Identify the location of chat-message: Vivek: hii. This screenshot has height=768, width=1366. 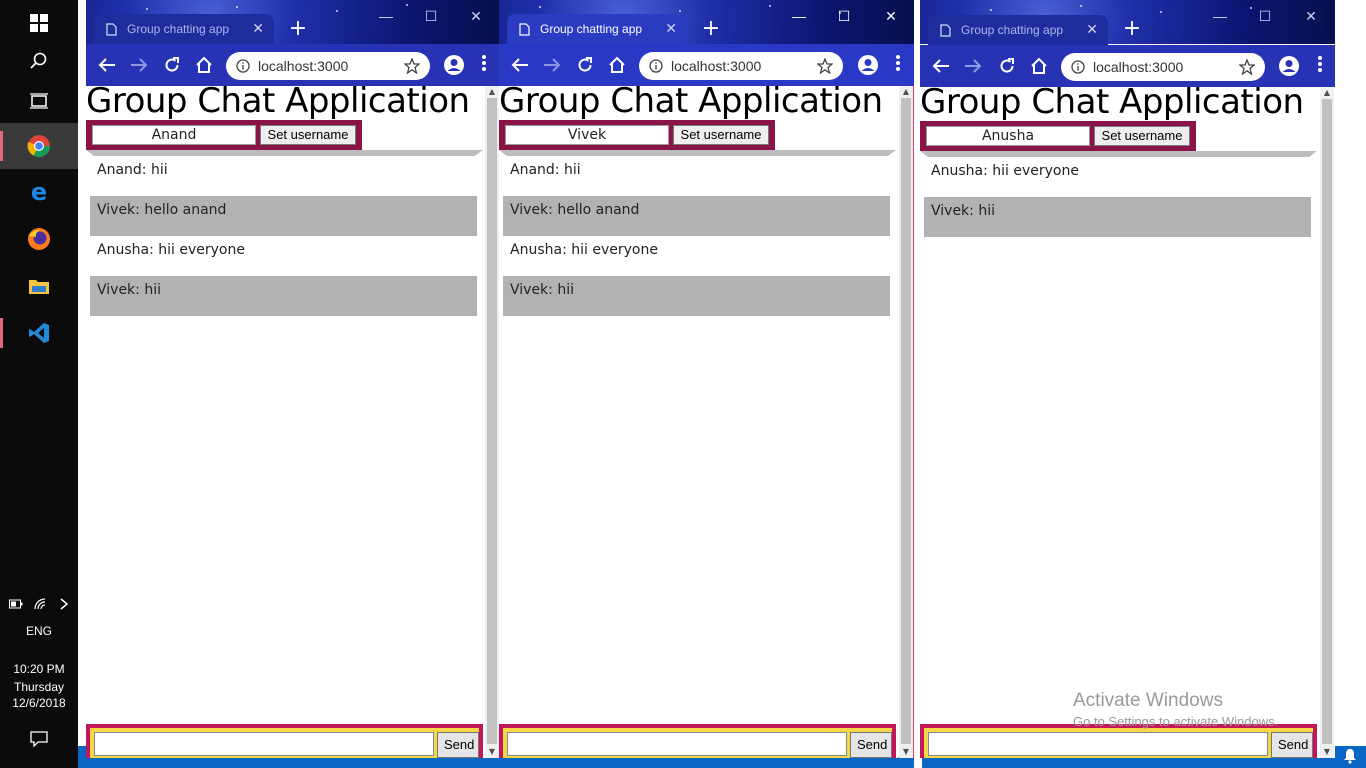
(696, 296).